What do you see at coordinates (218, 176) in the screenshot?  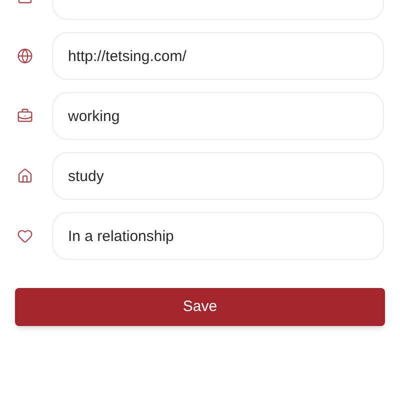 I see `input-field: study` at bounding box center [218, 176].